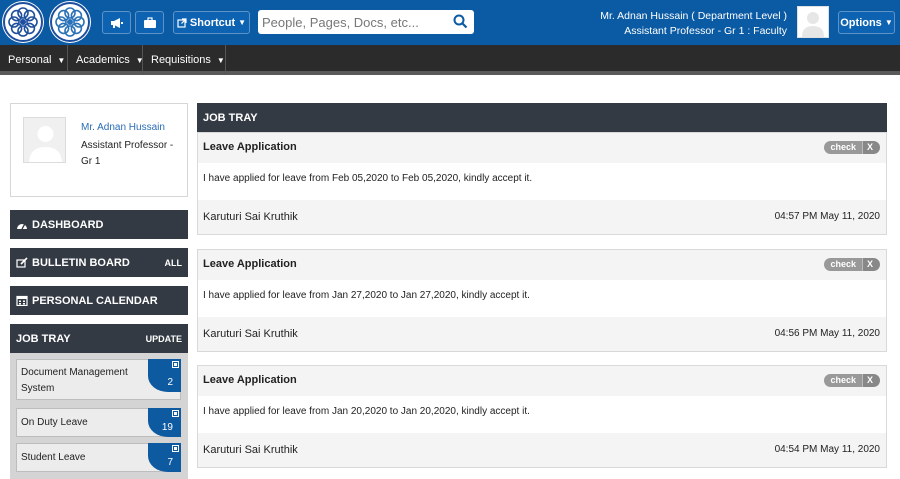  I want to click on briefcase-icon, so click(149, 22).